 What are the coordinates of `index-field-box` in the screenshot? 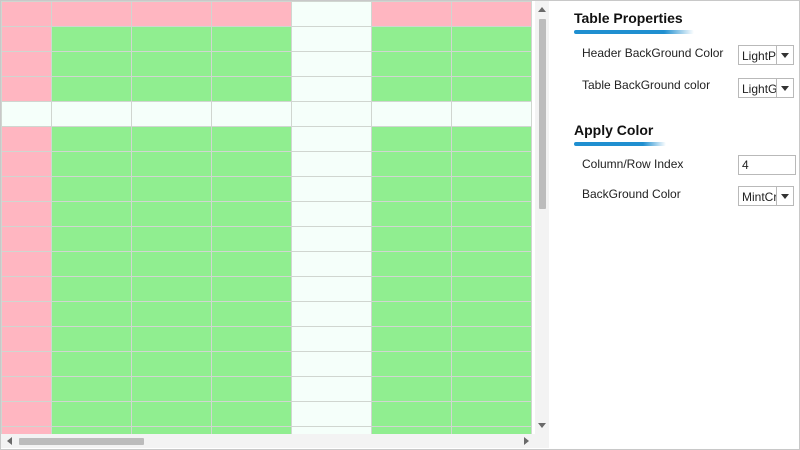 It's located at (767, 165).